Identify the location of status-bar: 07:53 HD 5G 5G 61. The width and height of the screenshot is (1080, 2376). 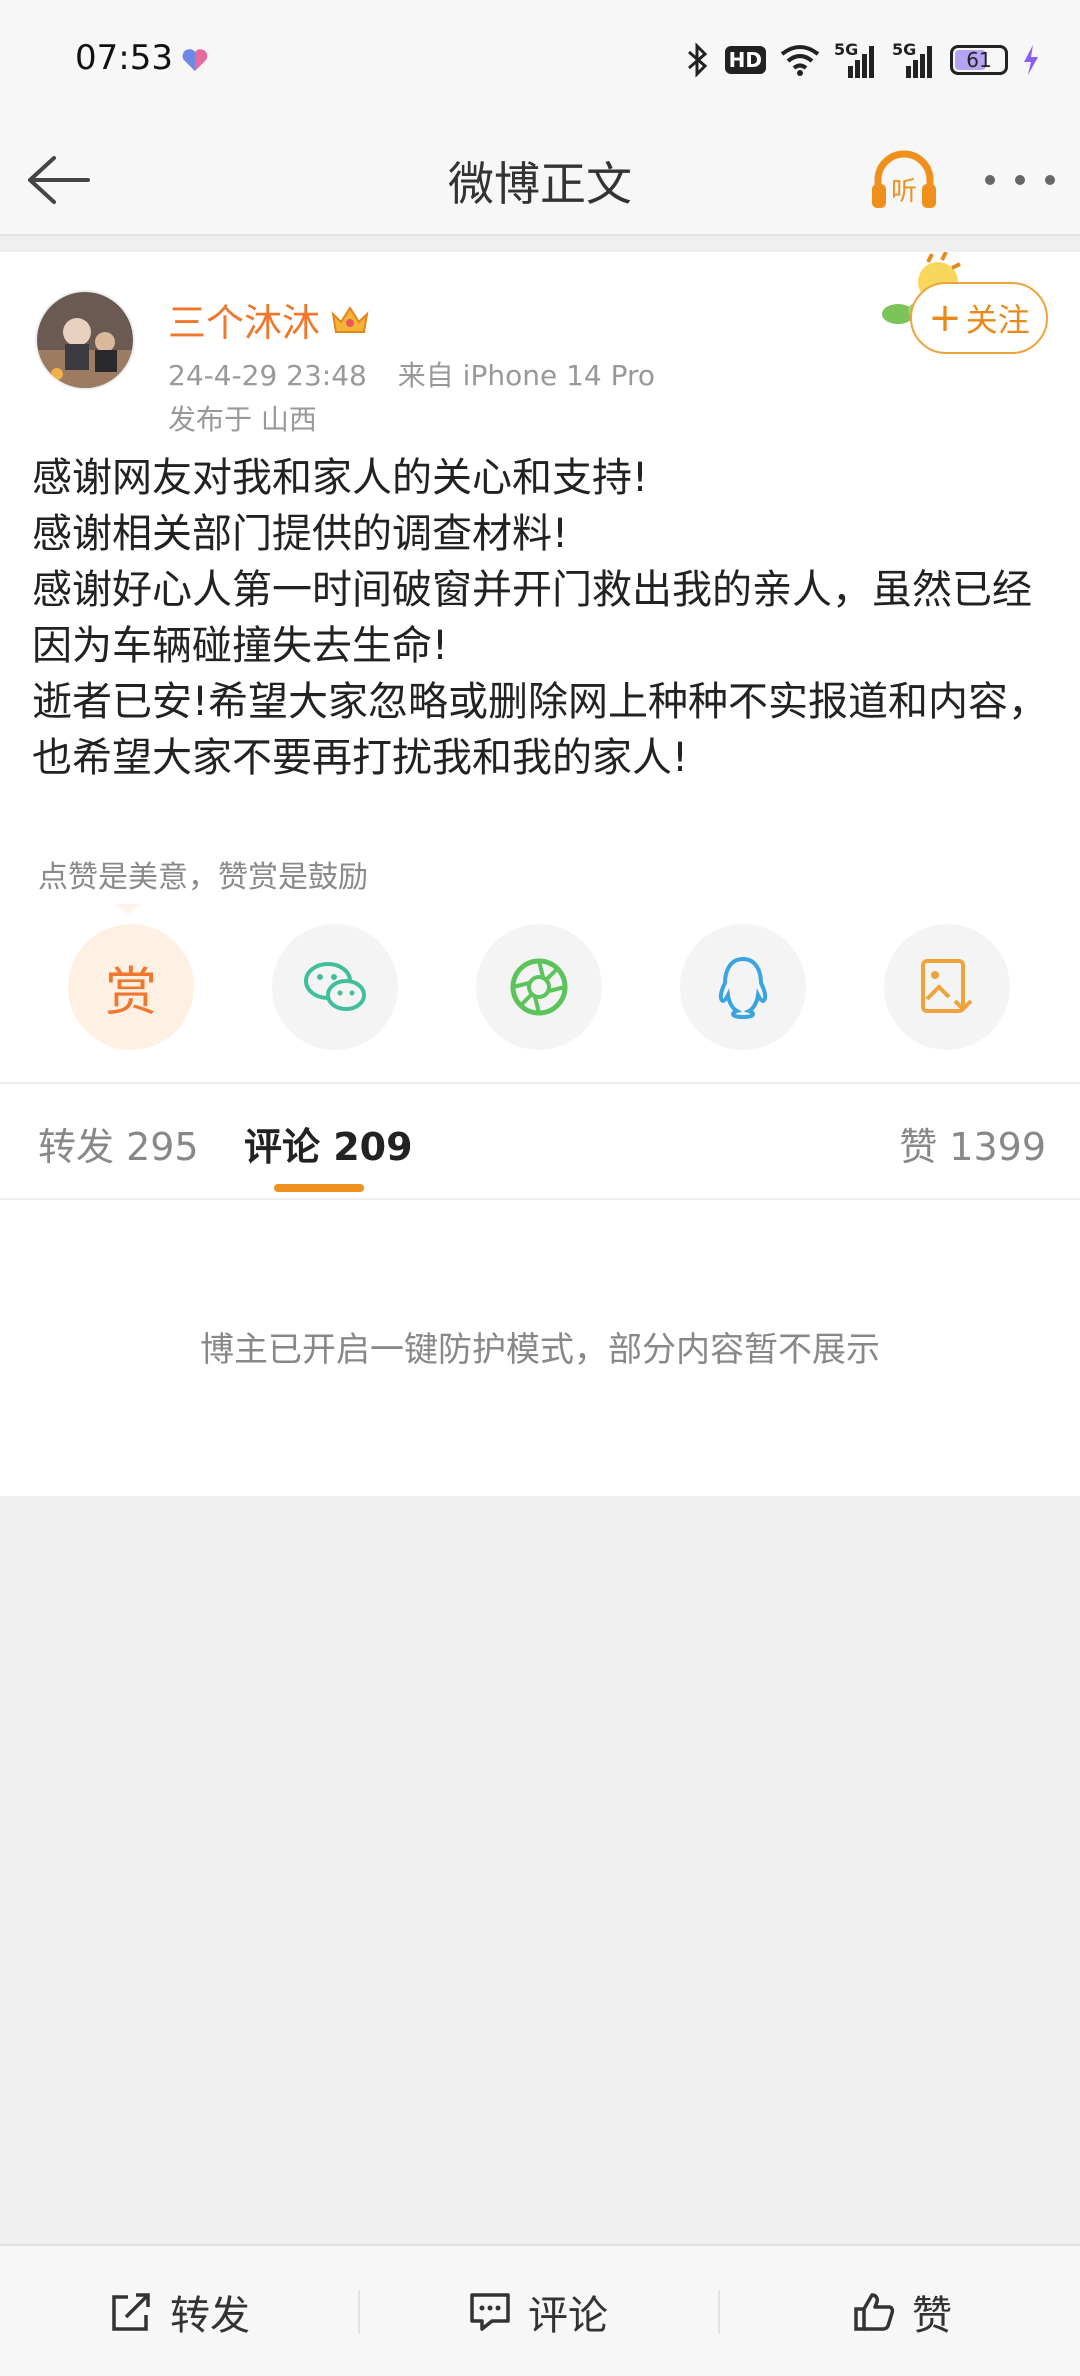
(540, 60).